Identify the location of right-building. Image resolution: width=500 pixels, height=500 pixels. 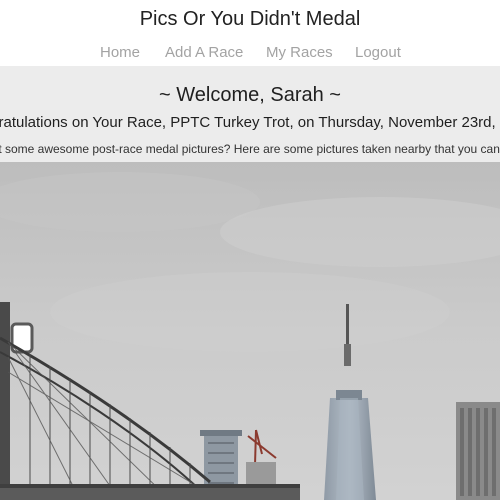
(478, 451).